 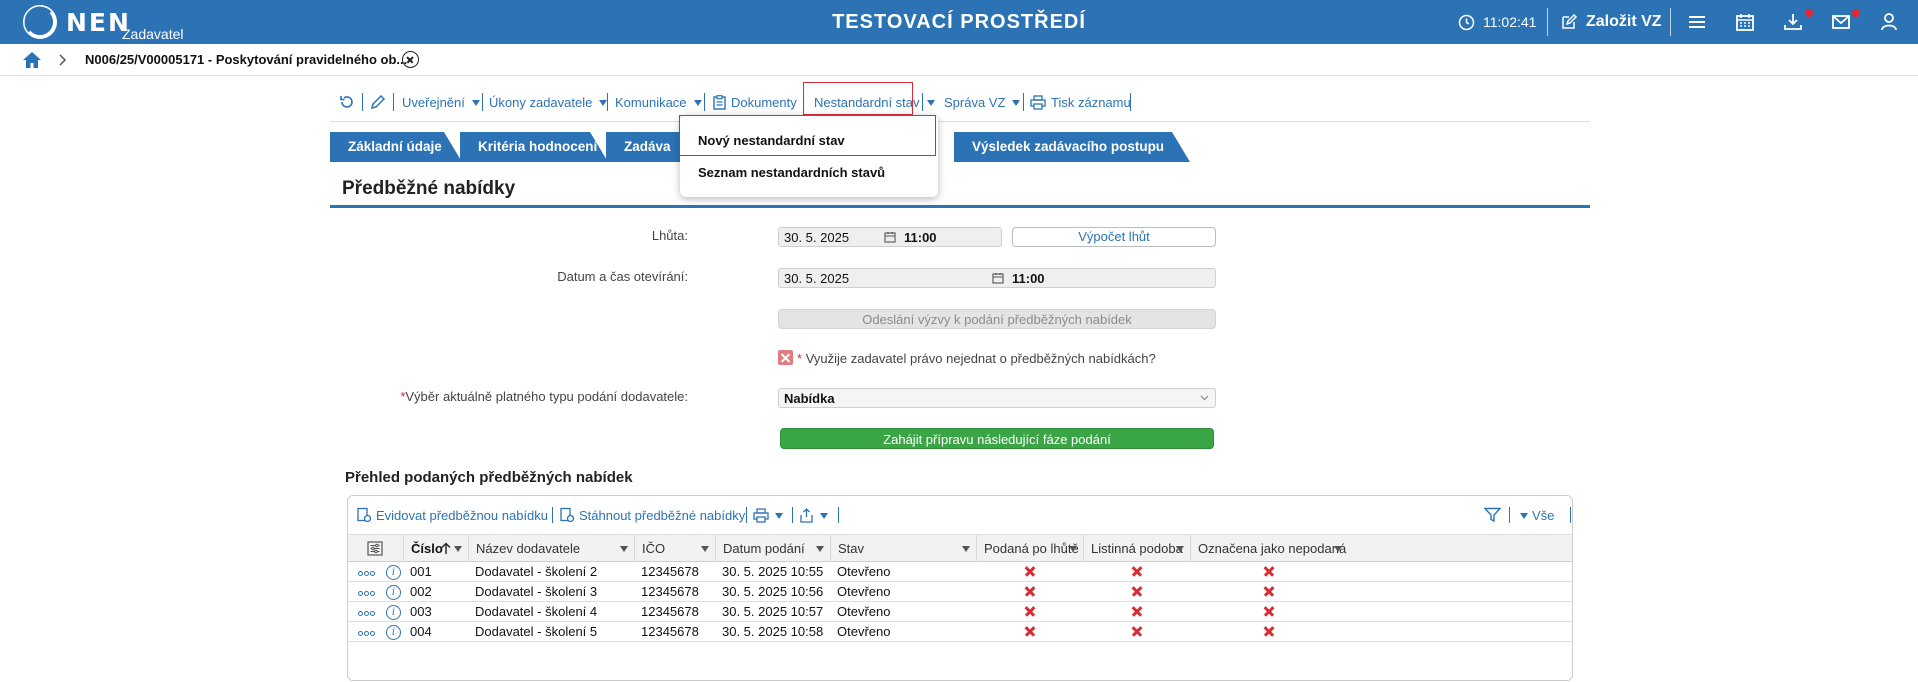 What do you see at coordinates (40, 22) in the screenshot?
I see `nen-logo-icon` at bounding box center [40, 22].